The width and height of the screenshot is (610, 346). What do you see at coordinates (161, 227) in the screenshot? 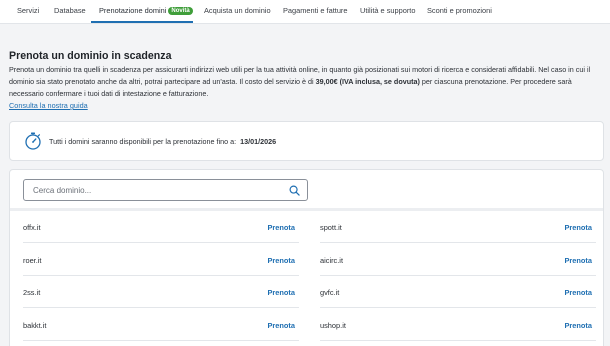
I see `domain-row: offx.it Prenota` at bounding box center [161, 227].